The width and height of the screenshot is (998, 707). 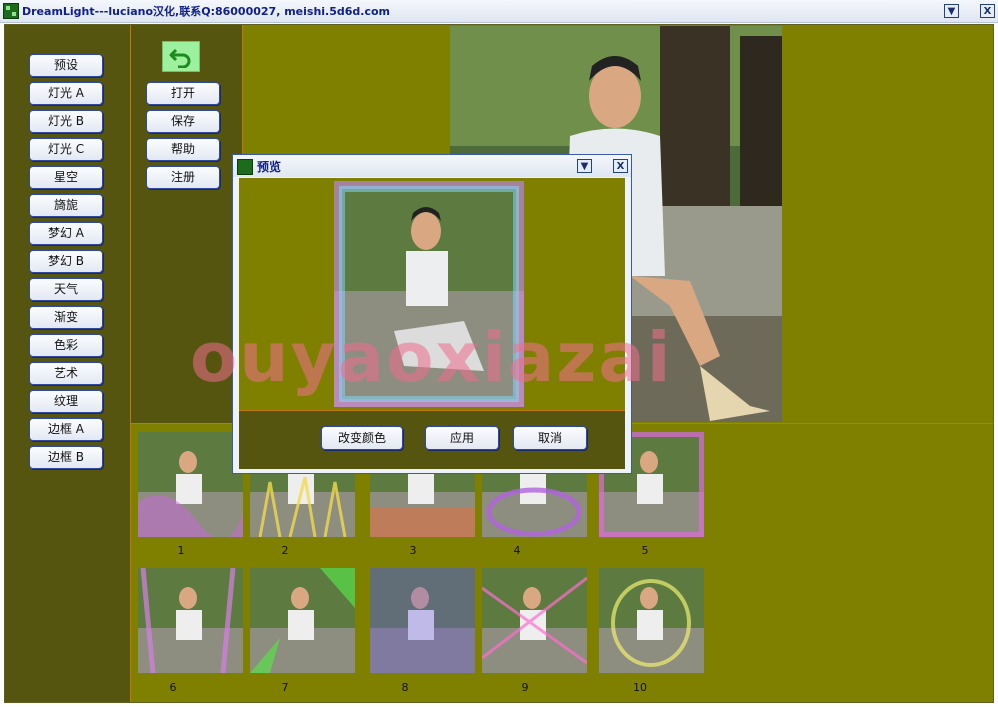 What do you see at coordinates (429, 294) in the screenshot?
I see `preview-image` at bounding box center [429, 294].